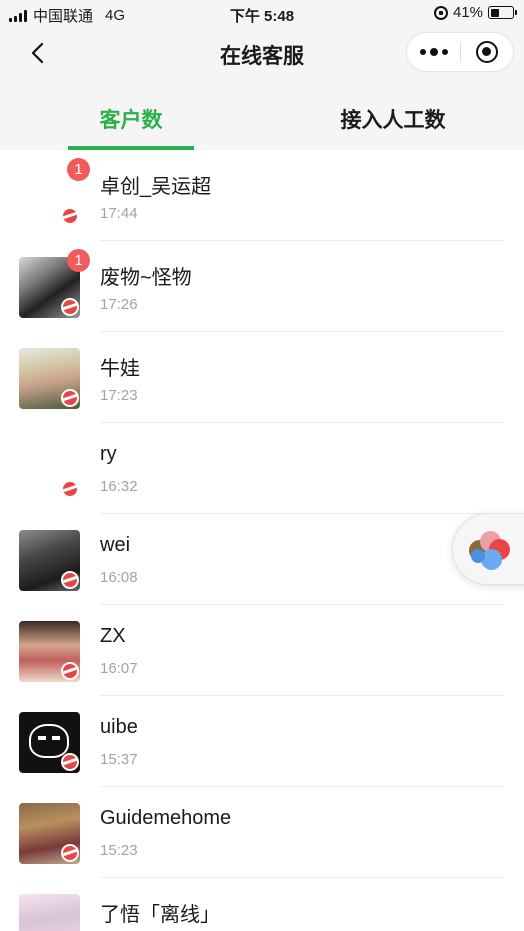  Describe the element at coordinates (262, 468) in the screenshot. I see `list-item: ry 16:32` at that location.